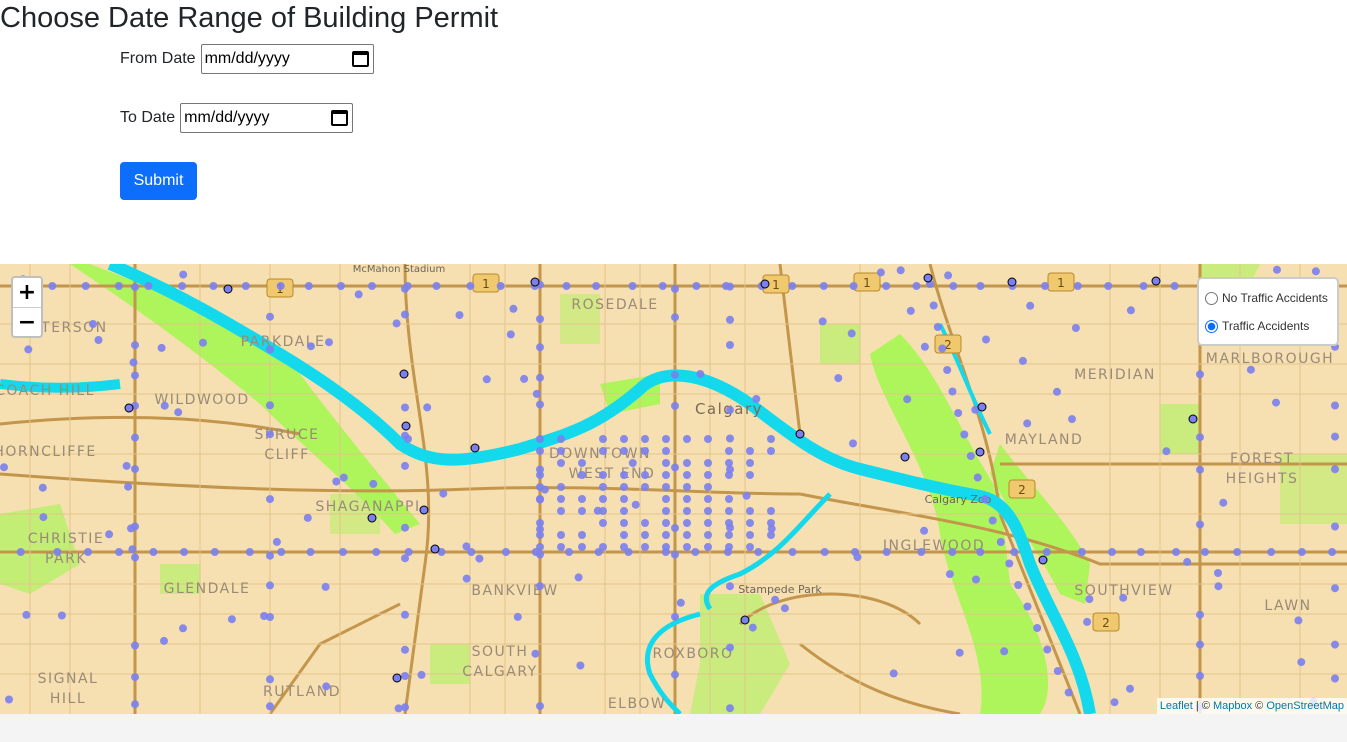  What do you see at coordinates (1176, 706) in the screenshot?
I see `leaflet-link: Leaflet` at bounding box center [1176, 706].